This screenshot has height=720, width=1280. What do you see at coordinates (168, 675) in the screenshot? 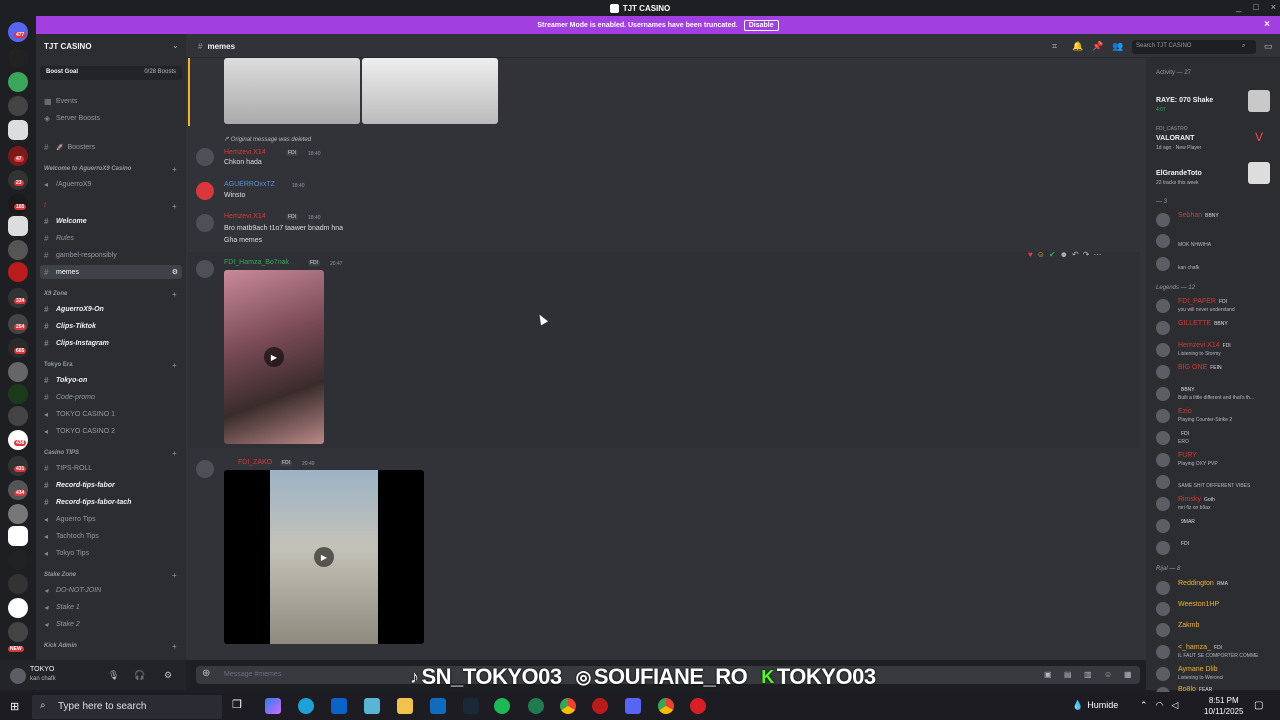
I see `settings-gear-icon: ⚙` at bounding box center [168, 675].